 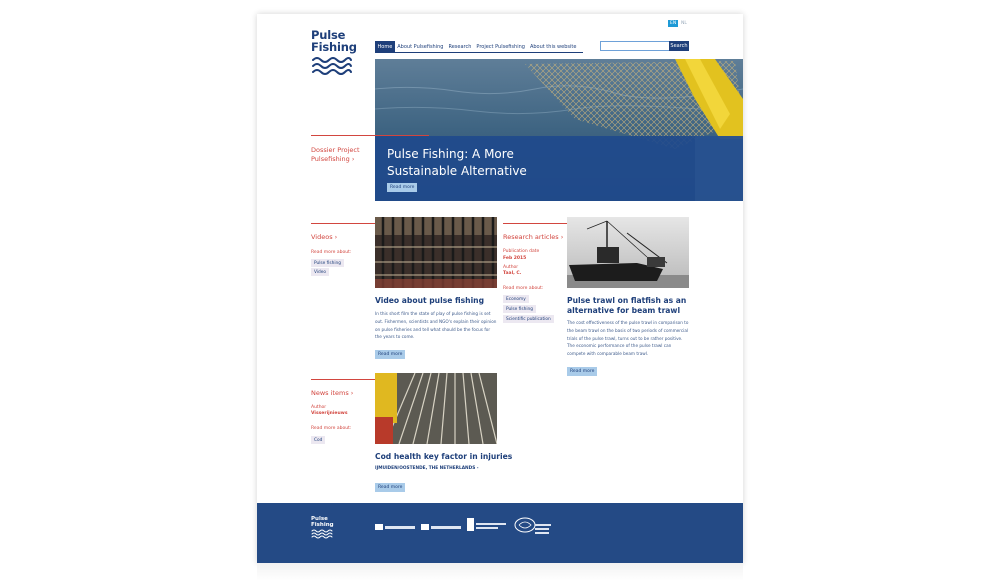 What do you see at coordinates (521, 251) in the screenshot?
I see `publication-date-label: Publication date` at bounding box center [521, 251].